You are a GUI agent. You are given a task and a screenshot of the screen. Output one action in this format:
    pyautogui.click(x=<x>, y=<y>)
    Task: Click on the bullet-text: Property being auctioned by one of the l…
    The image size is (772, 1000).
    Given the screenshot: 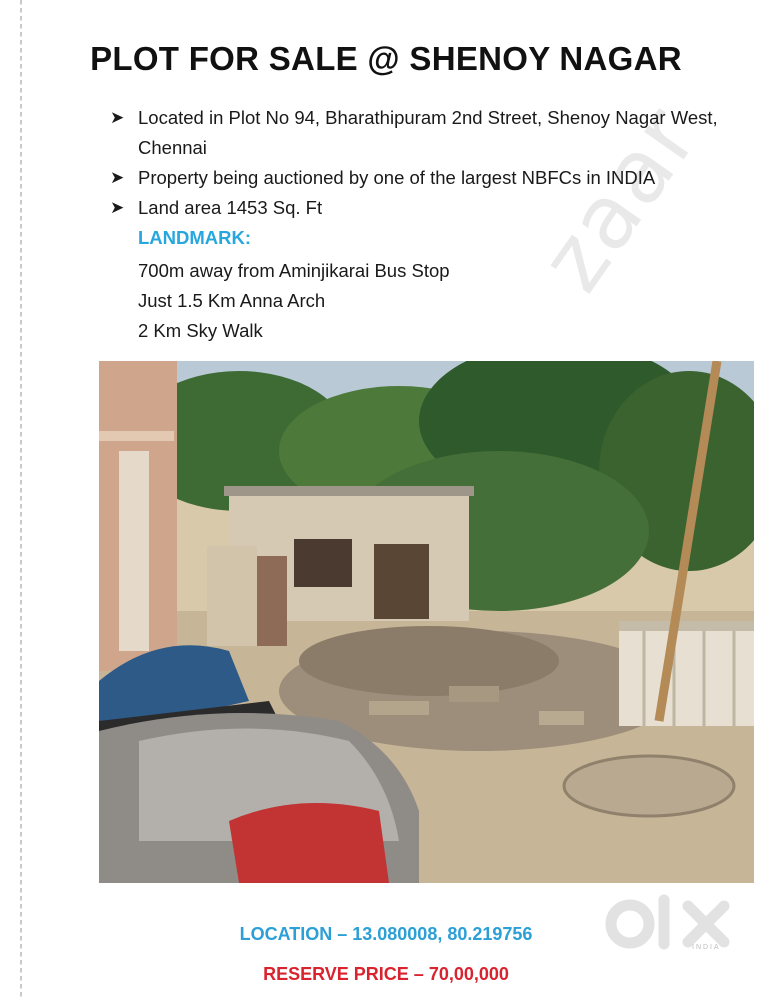 What is the action you would take?
    pyautogui.click(x=397, y=177)
    